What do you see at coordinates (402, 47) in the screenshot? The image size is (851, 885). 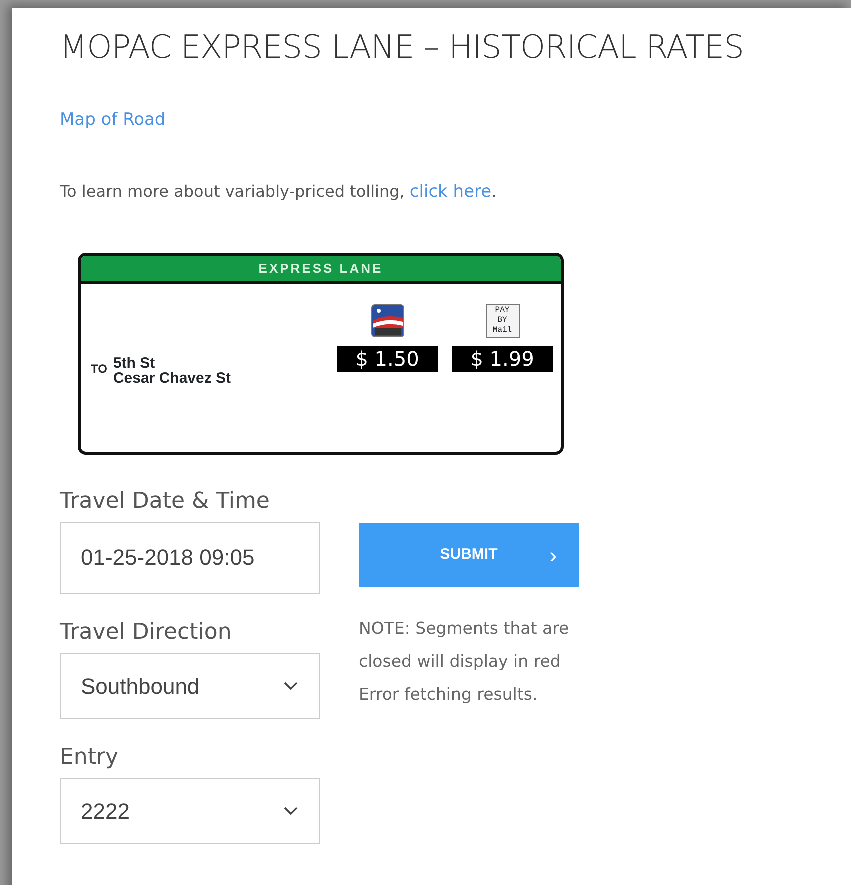 I see `page-title: MOPAC EXPRESS LANE – HISTORICAL RATES` at bounding box center [402, 47].